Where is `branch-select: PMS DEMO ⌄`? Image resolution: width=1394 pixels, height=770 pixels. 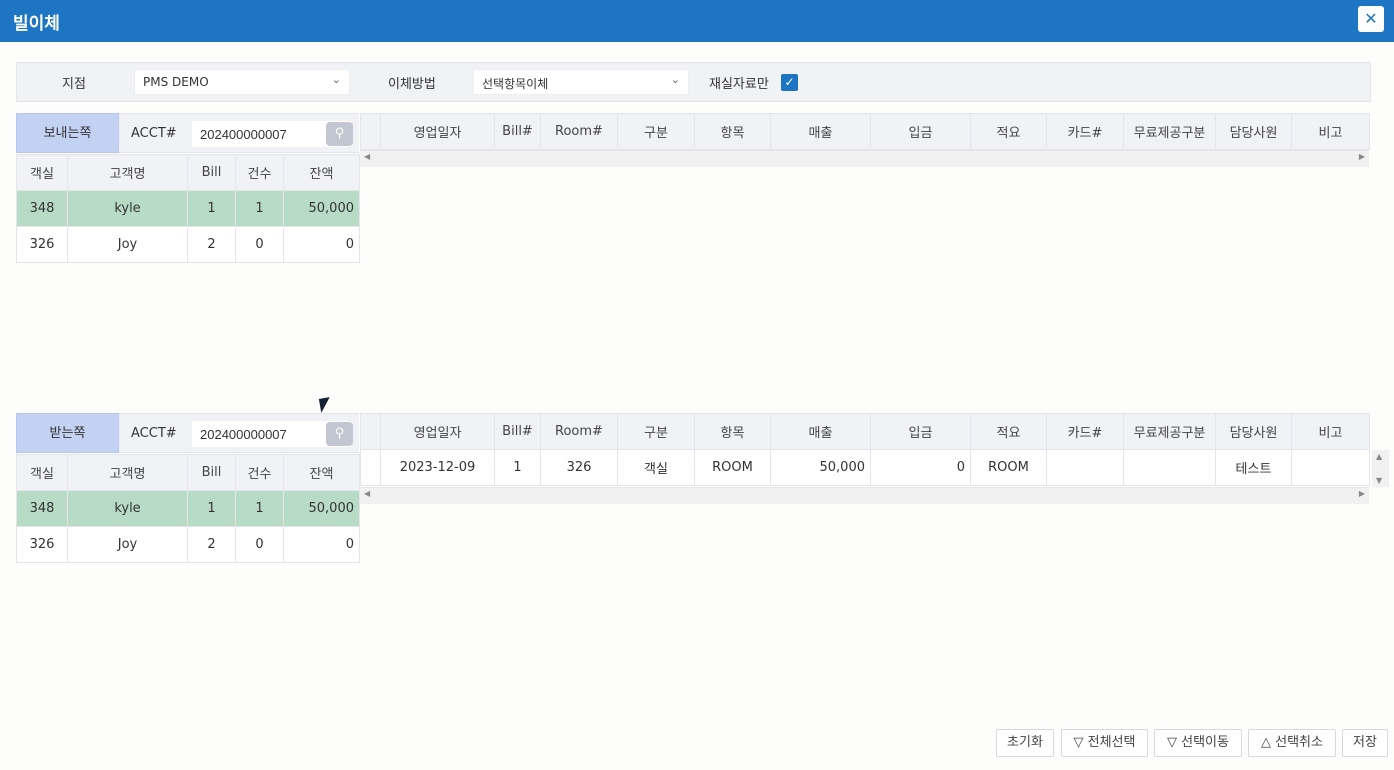 branch-select: PMS DEMO ⌄ is located at coordinates (242, 82).